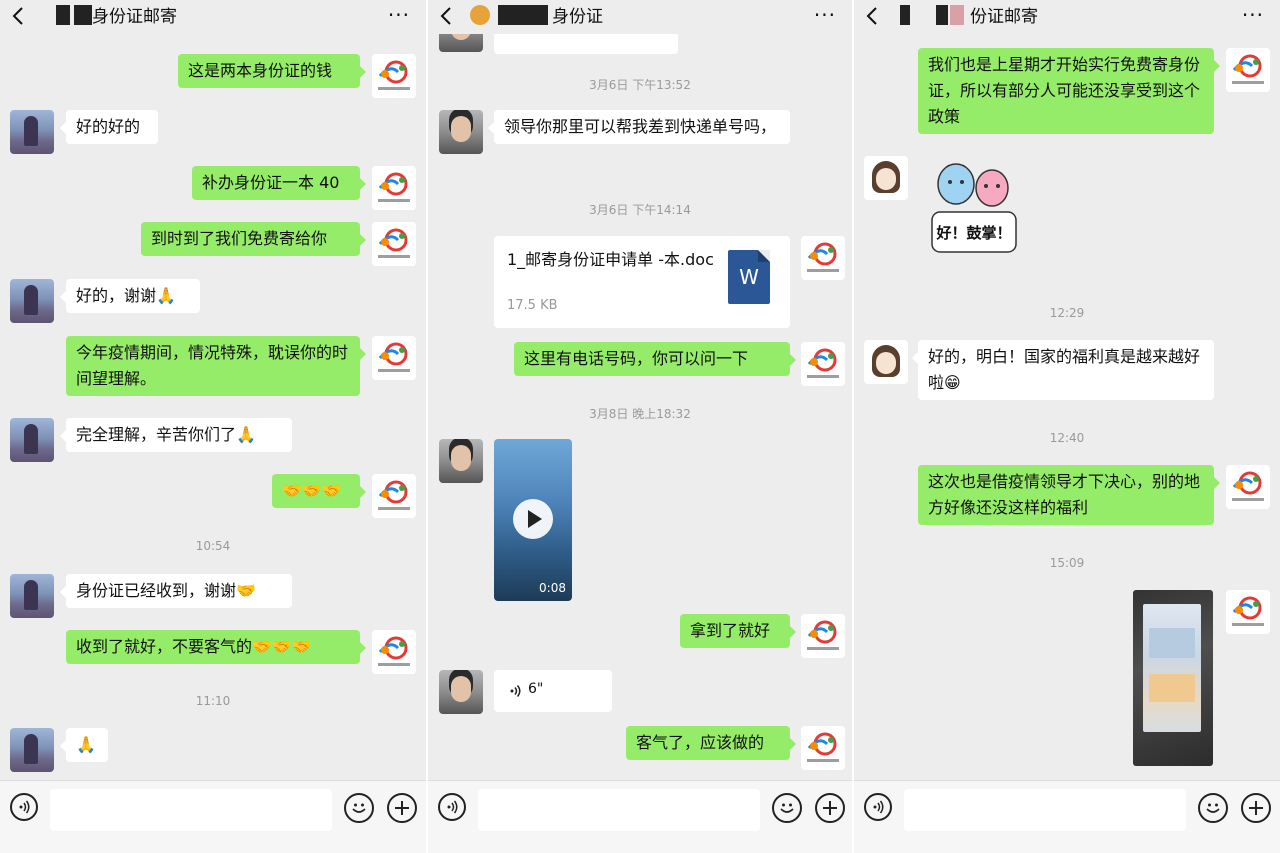 Image resolution: width=1280 pixels, height=853 pixels. What do you see at coordinates (532, 305) in the screenshot?
I see `file-size: 17.5 KB` at bounding box center [532, 305].